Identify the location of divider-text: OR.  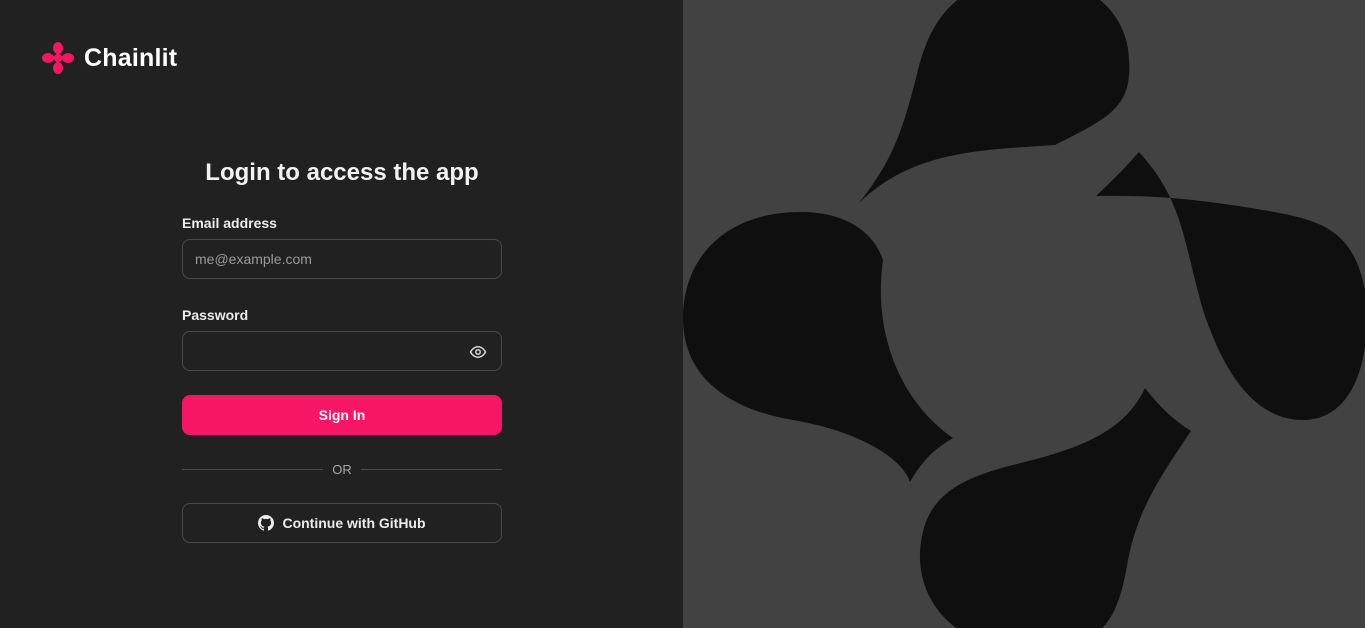
(342, 469).